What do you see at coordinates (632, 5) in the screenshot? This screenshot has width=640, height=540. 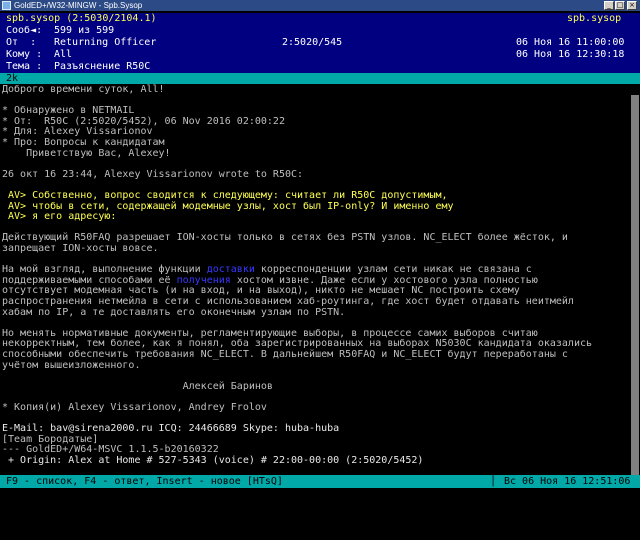 I see `close-button: ×` at bounding box center [632, 5].